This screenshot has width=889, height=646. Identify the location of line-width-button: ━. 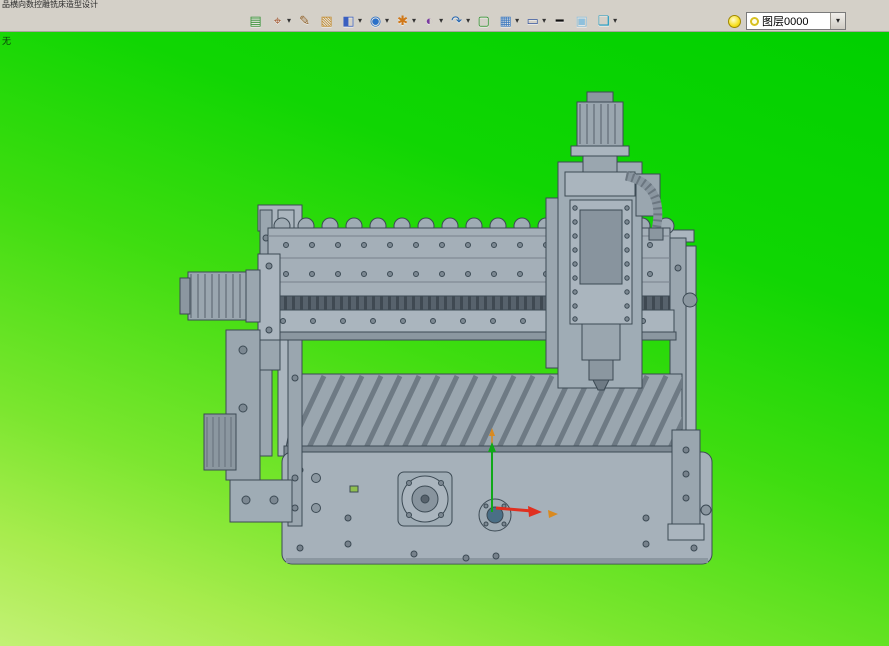
(559, 21).